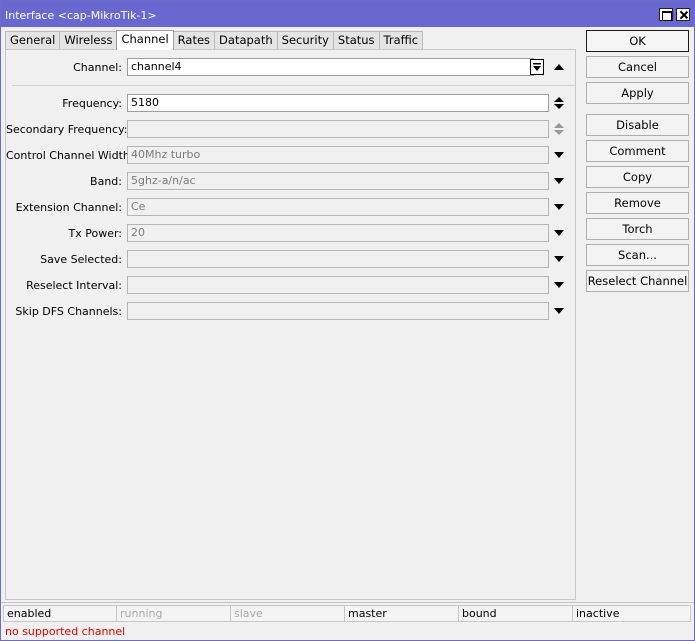 This screenshot has height=641, width=695. Describe the element at coordinates (338, 181) in the screenshot. I see `band-field: 5ghz-a/n/ac` at that location.